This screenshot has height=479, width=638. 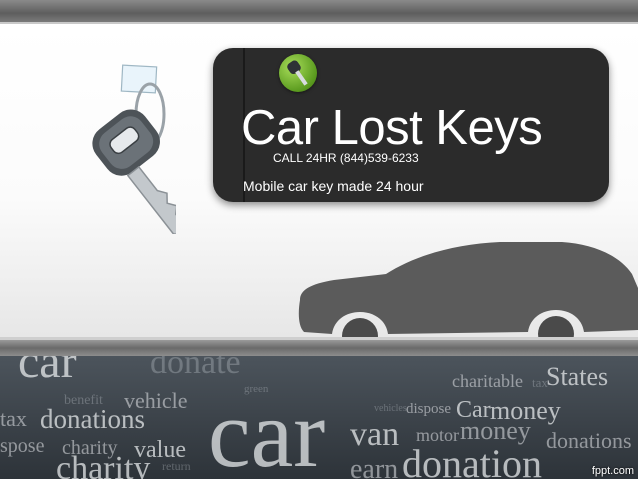 I want to click on word-cloud-word: spose, so click(x=22, y=446).